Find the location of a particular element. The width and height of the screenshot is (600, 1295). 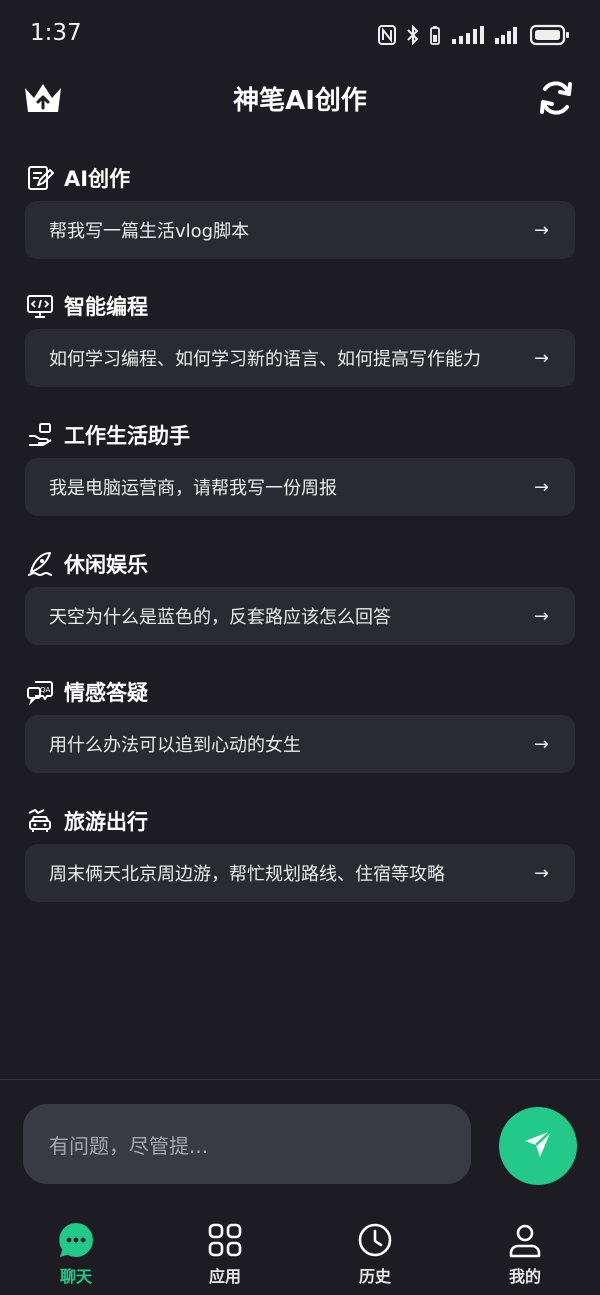

nav-item-apps: 应用 is located at coordinates (225, 1250).